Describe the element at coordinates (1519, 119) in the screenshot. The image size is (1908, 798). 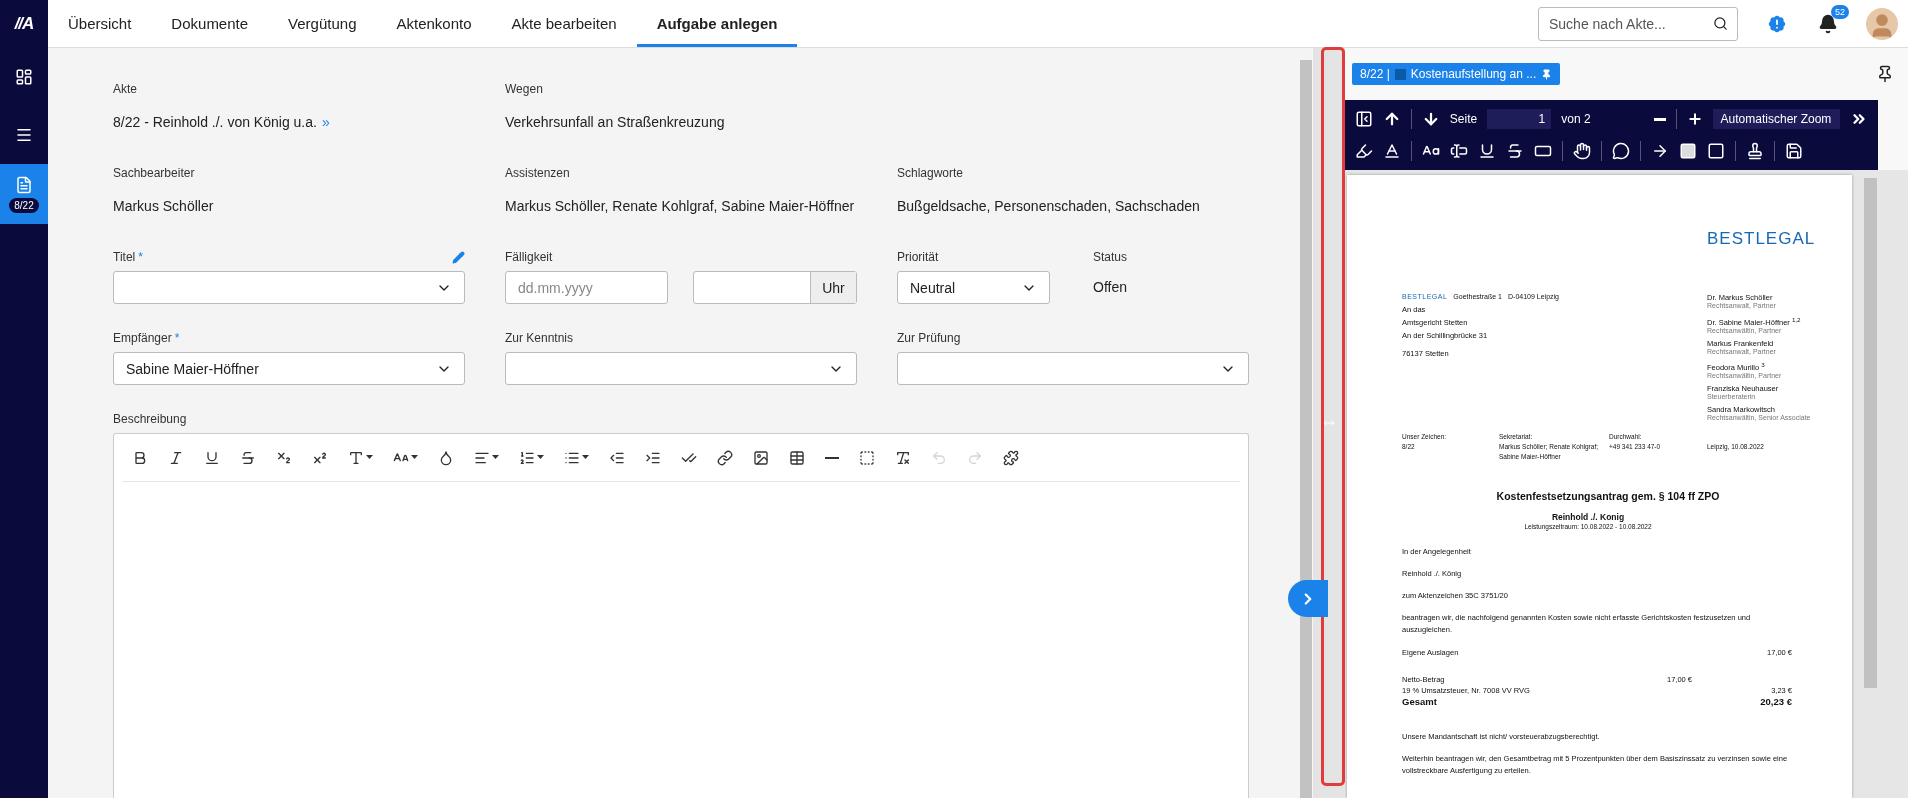
I see `page-field: 1` at that location.